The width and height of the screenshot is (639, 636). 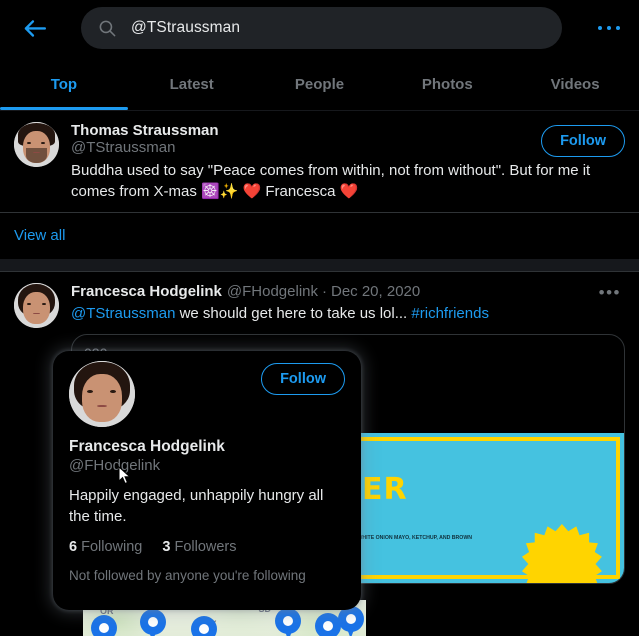 What do you see at coordinates (450, 313) in the screenshot?
I see `hashtag-link: #richfriends` at bounding box center [450, 313].